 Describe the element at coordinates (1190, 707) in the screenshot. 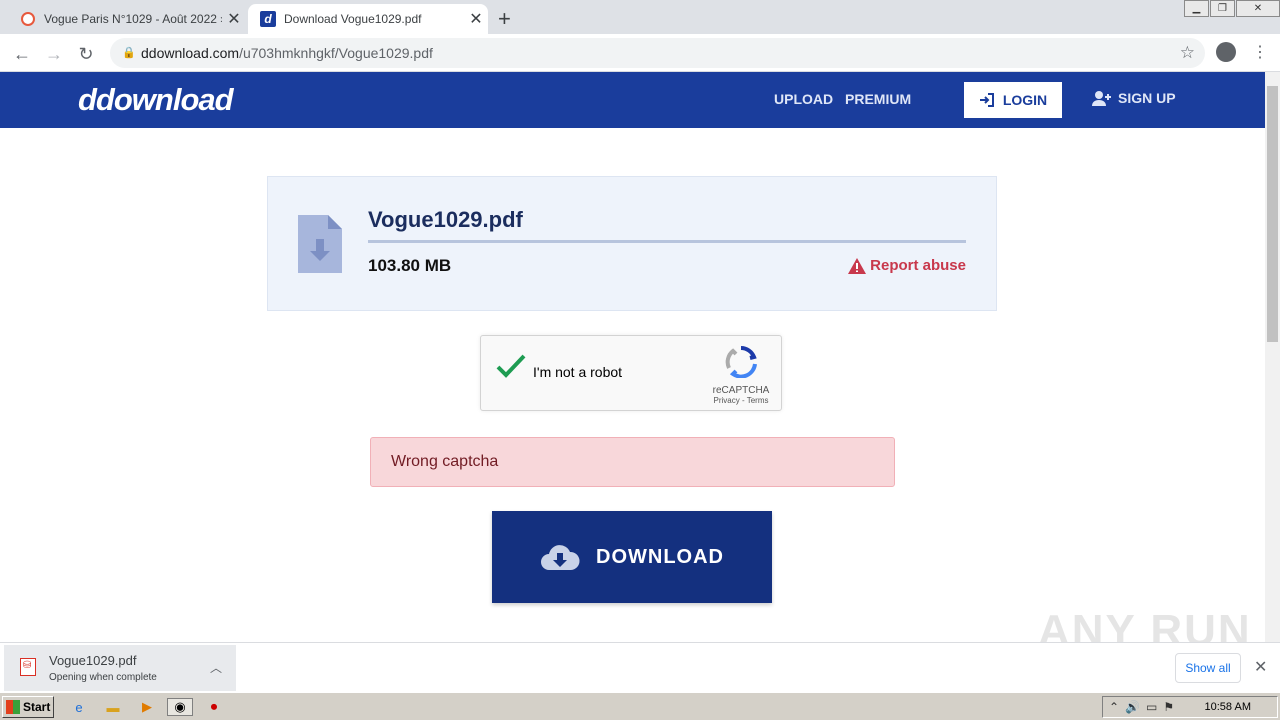

I see `system-tray: ⌃🔊▭⚑ 10:58 AM` at that location.